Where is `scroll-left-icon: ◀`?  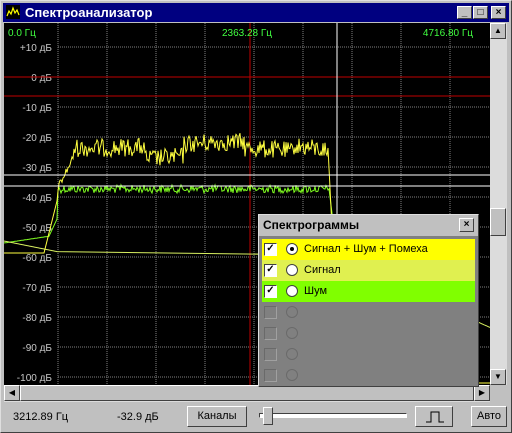 scroll-left-icon: ◀ is located at coordinates (12, 393).